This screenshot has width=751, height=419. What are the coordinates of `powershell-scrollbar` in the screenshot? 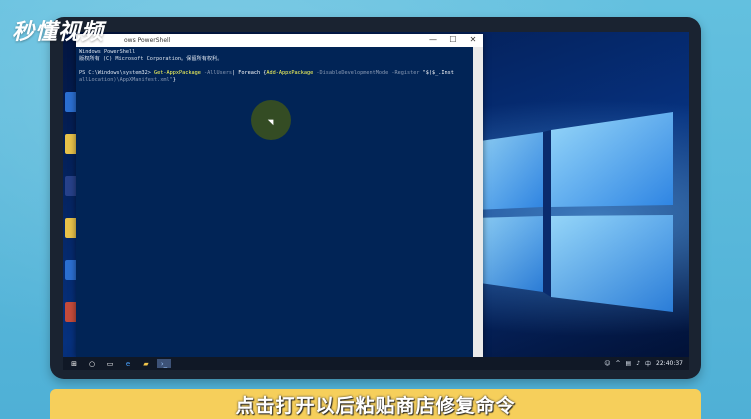 It's located at (478, 202).